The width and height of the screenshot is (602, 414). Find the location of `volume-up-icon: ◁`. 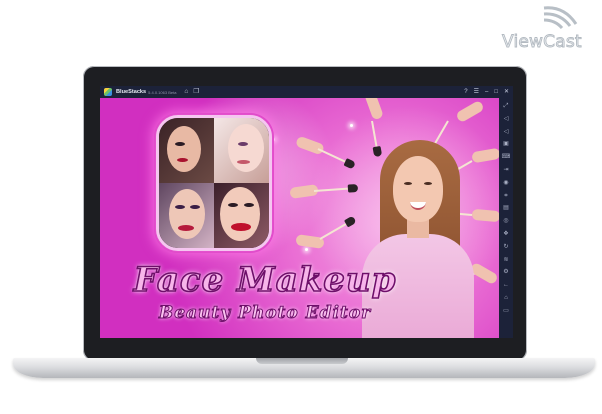

volume-up-icon: ◁ is located at coordinates (506, 119).